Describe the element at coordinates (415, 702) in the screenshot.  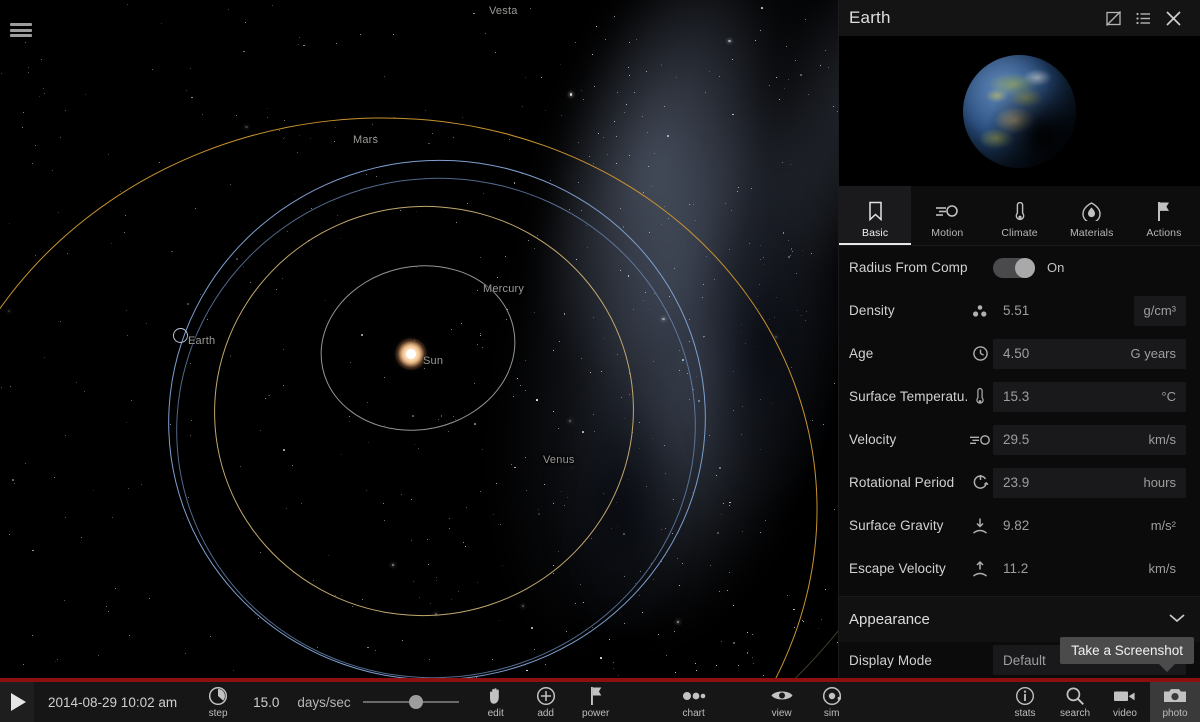
I see `slider-thumb` at that location.